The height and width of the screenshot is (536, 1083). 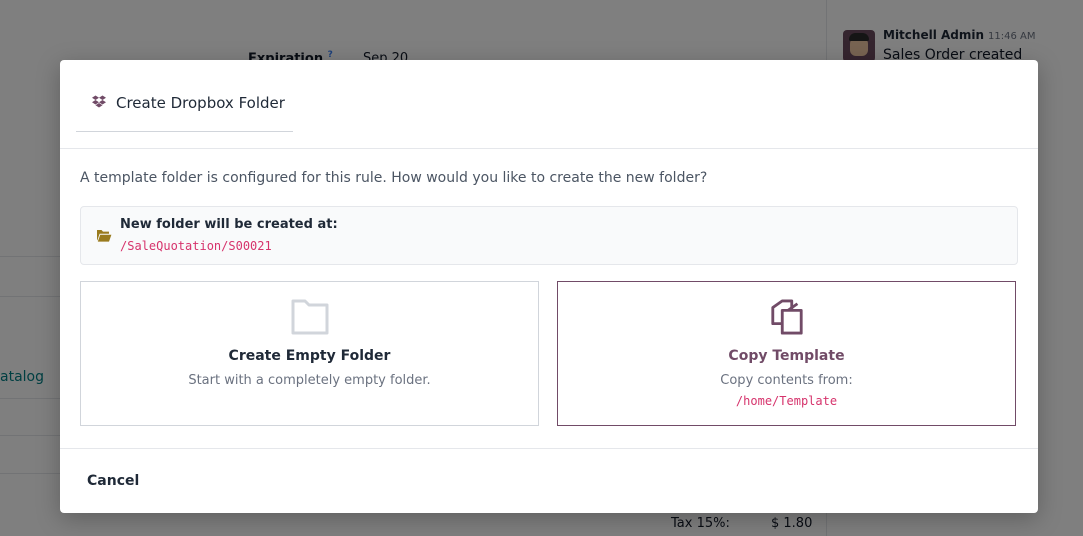 I want to click on template-path: /home/Template, so click(x=786, y=401).